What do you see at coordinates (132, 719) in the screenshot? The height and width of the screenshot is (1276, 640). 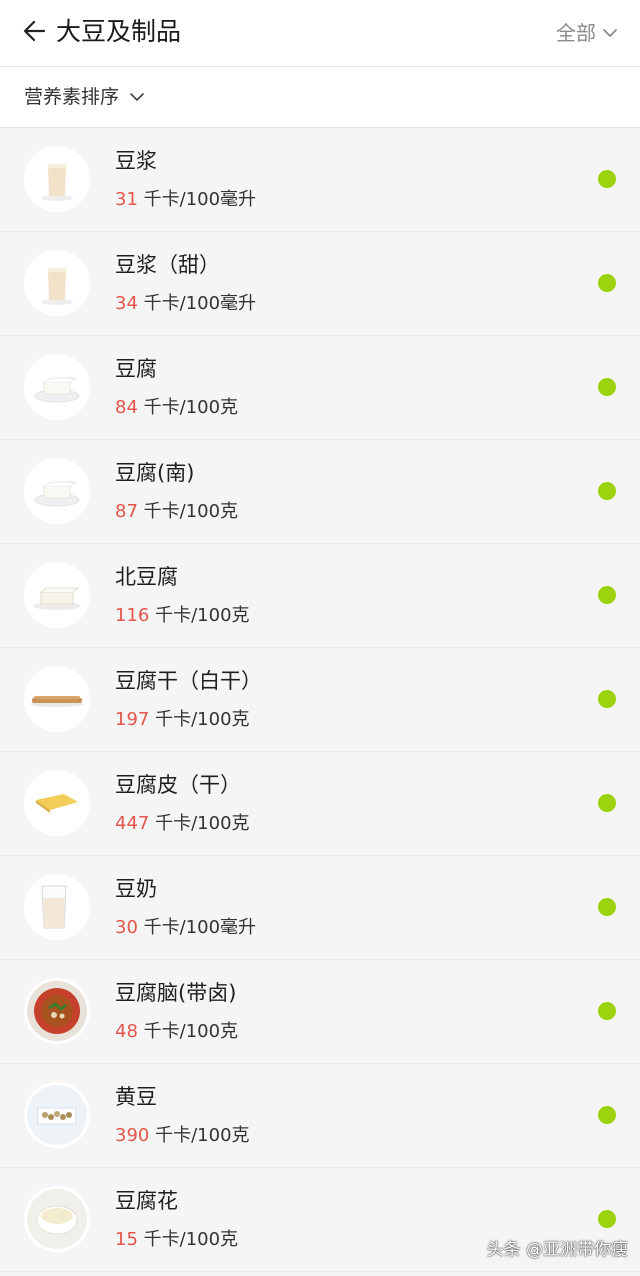 I see `calorie-value: 197` at bounding box center [132, 719].